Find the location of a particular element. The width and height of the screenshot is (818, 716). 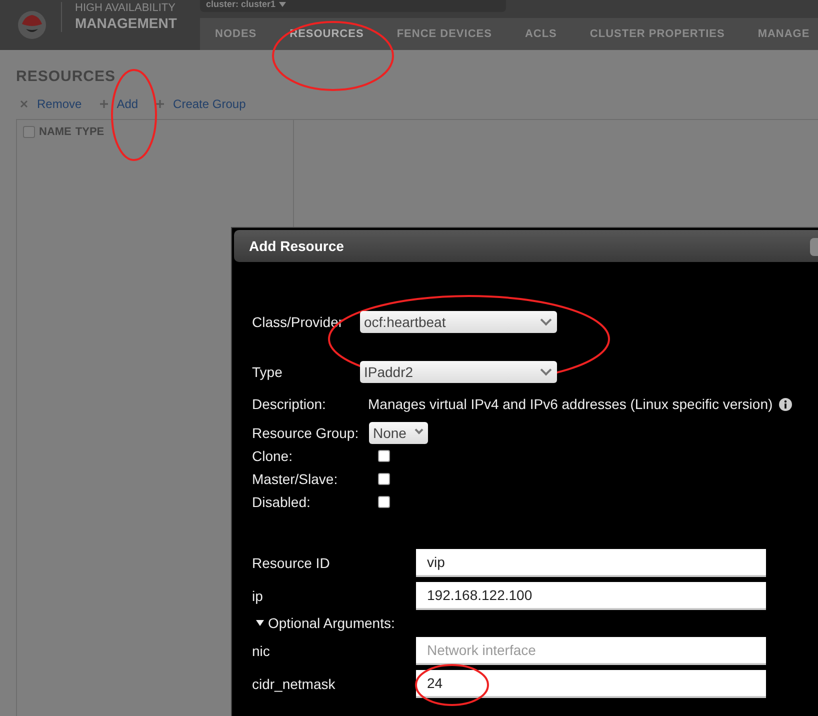

option-label: Master/Slave: is located at coordinates (295, 478).